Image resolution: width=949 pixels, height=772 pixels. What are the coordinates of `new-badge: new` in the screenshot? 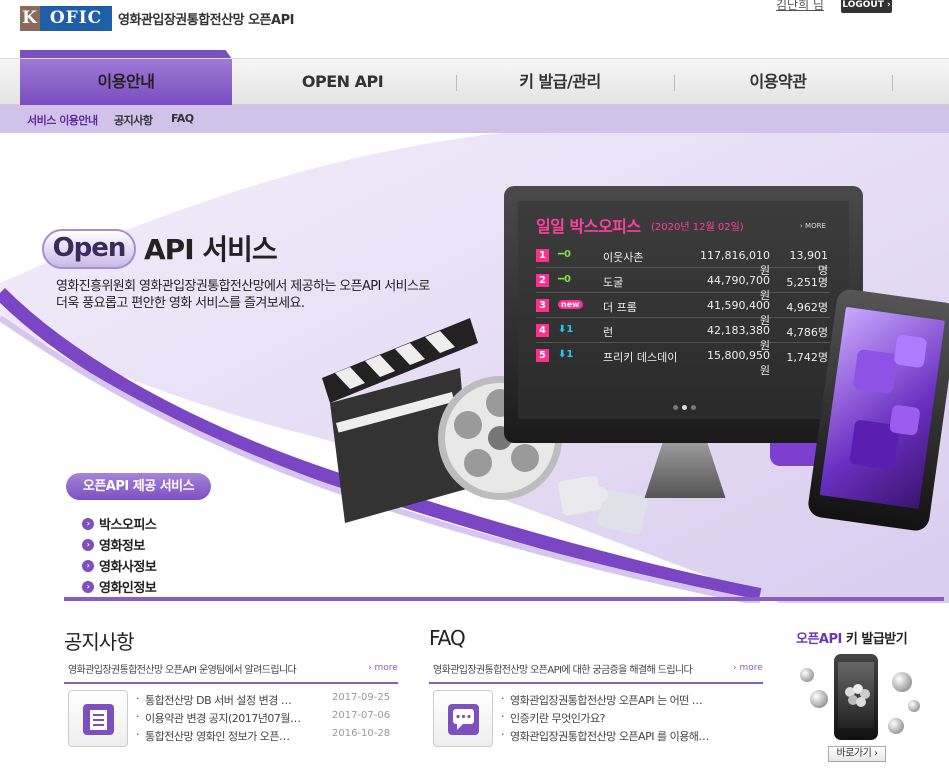 It's located at (570, 304).